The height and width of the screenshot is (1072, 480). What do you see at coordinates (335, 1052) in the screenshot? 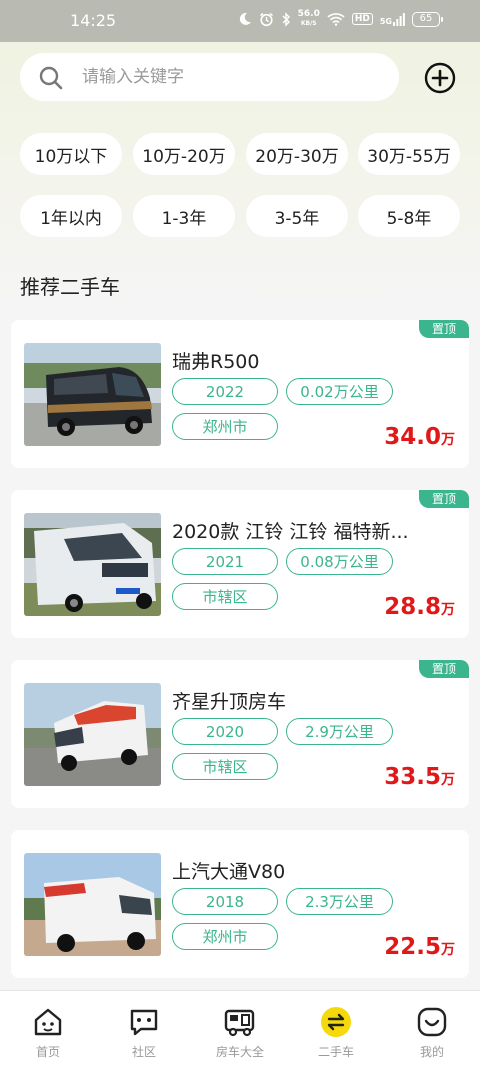
I see `nav-label: 二手车` at bounding box center [335, 1052].